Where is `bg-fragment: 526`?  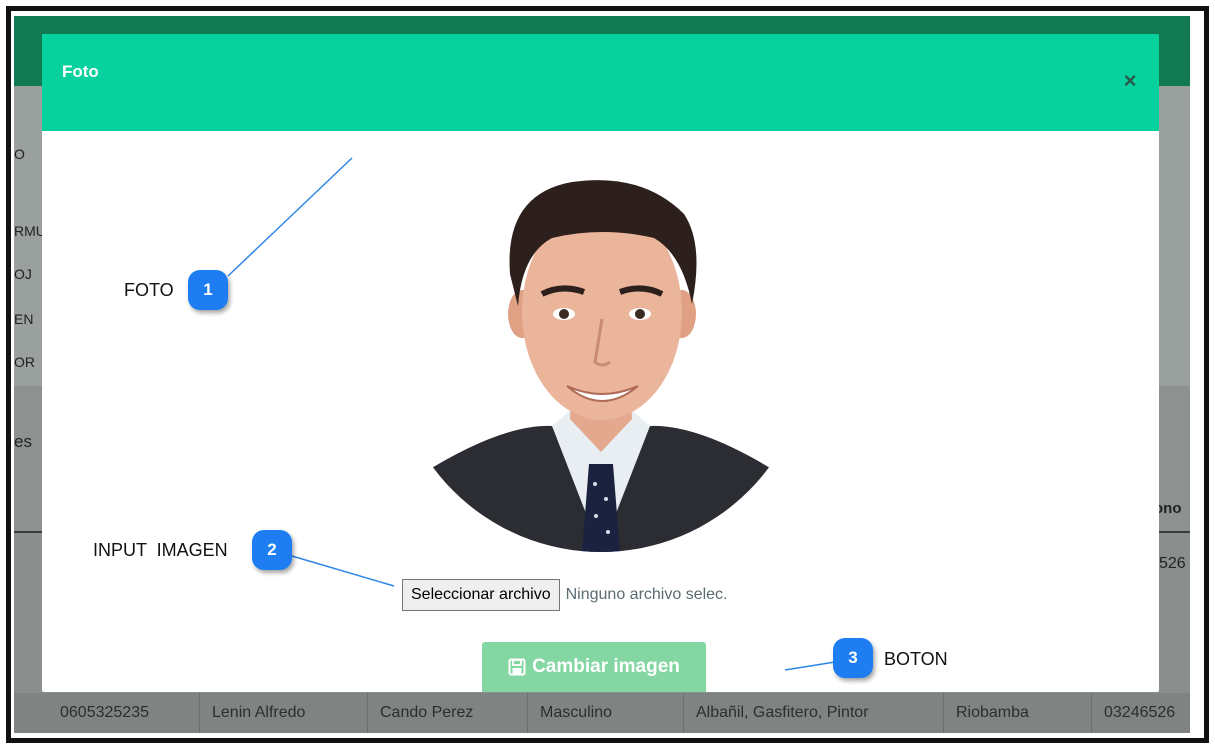 bg-fragment: 526 is located at coordinates (1172, 563).